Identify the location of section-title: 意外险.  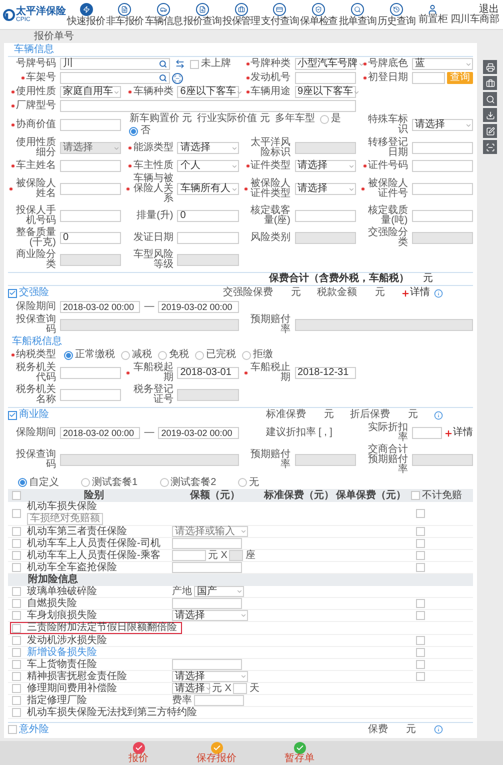
(34, 729).